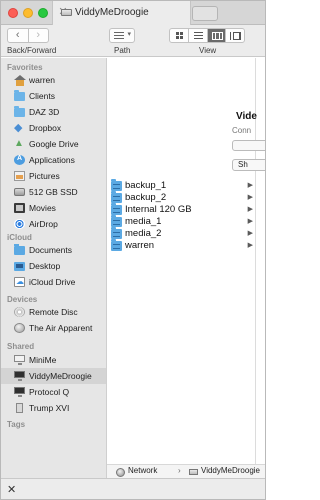 The image size is (320, 500). What do you see at coordinates (53, 266) in the screenshot?
I see `sidebar-item-desktop: Desktop` at bounding box center [53, 266].